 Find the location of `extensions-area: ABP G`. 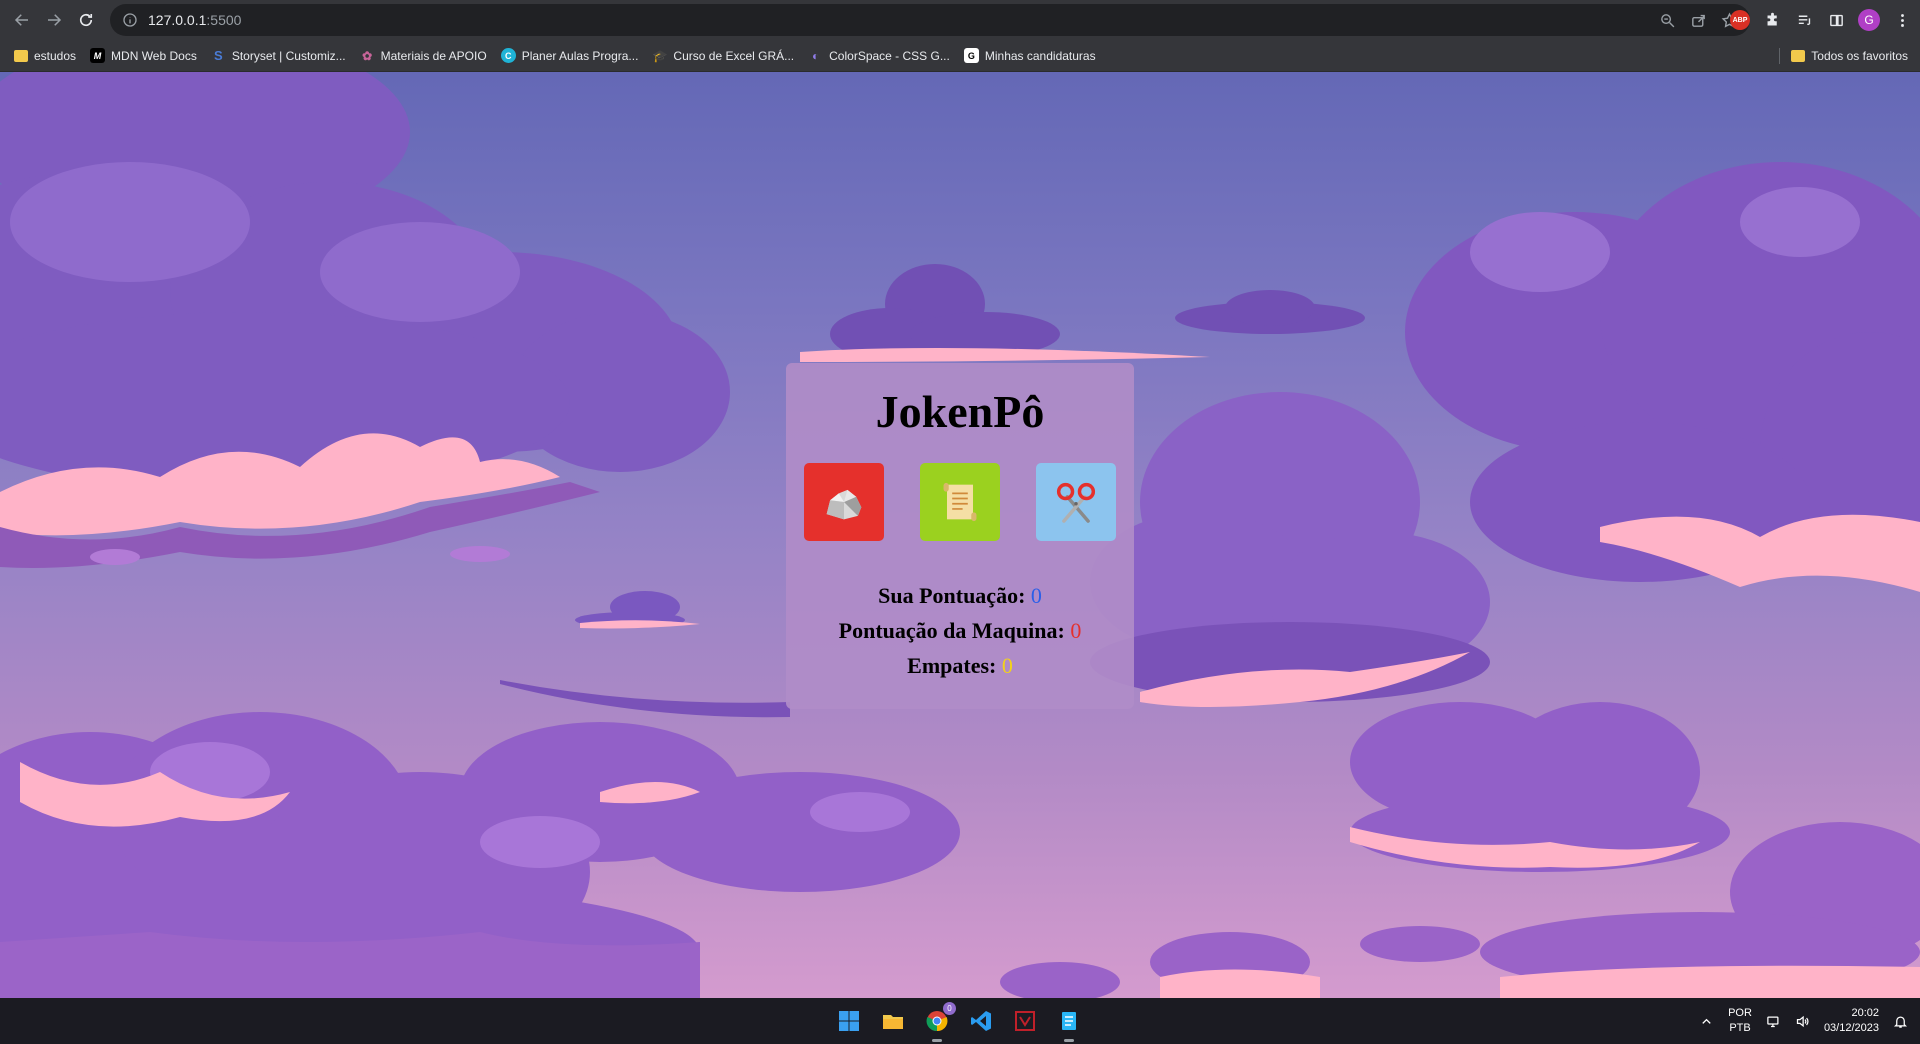

extensions-area: ABP G is located at coordinates (1821, 20).